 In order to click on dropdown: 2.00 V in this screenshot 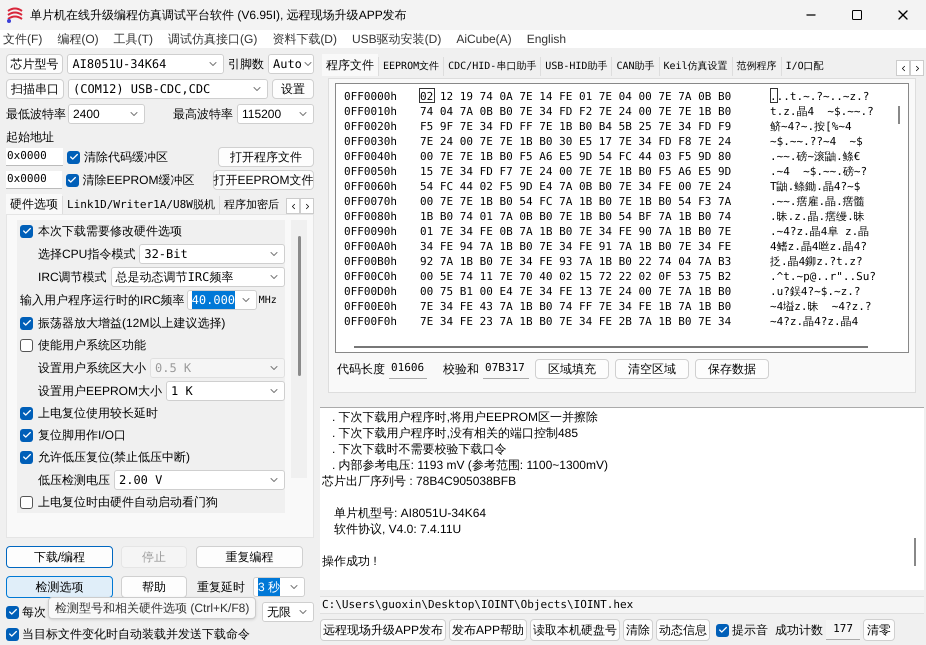, I will do `click(199, 480)`.